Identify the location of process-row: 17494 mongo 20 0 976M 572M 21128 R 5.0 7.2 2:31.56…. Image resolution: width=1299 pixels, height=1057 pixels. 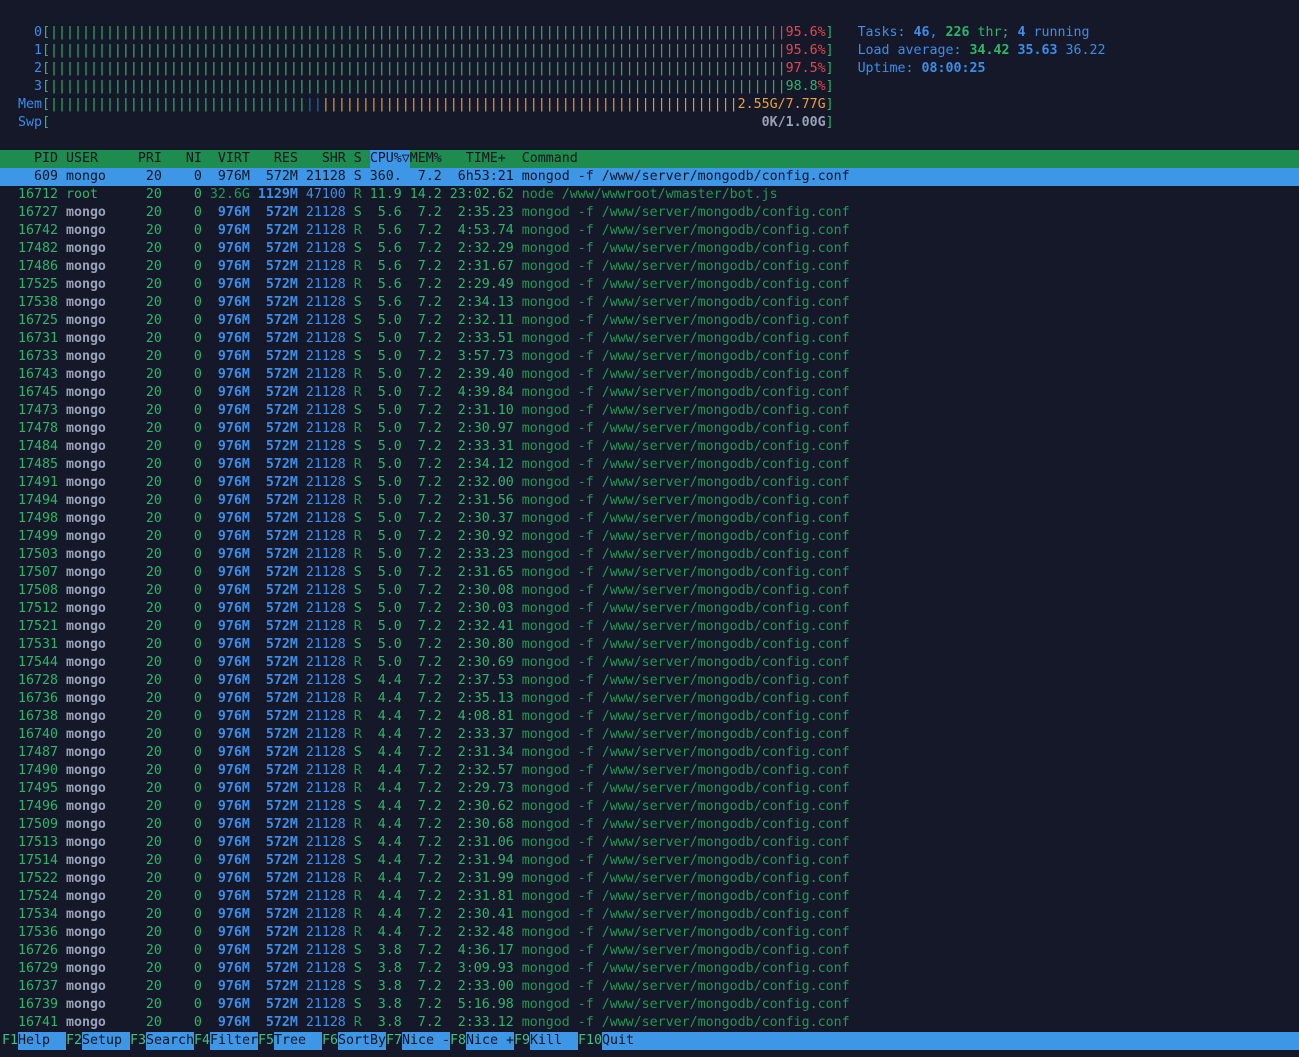
(649, 501).